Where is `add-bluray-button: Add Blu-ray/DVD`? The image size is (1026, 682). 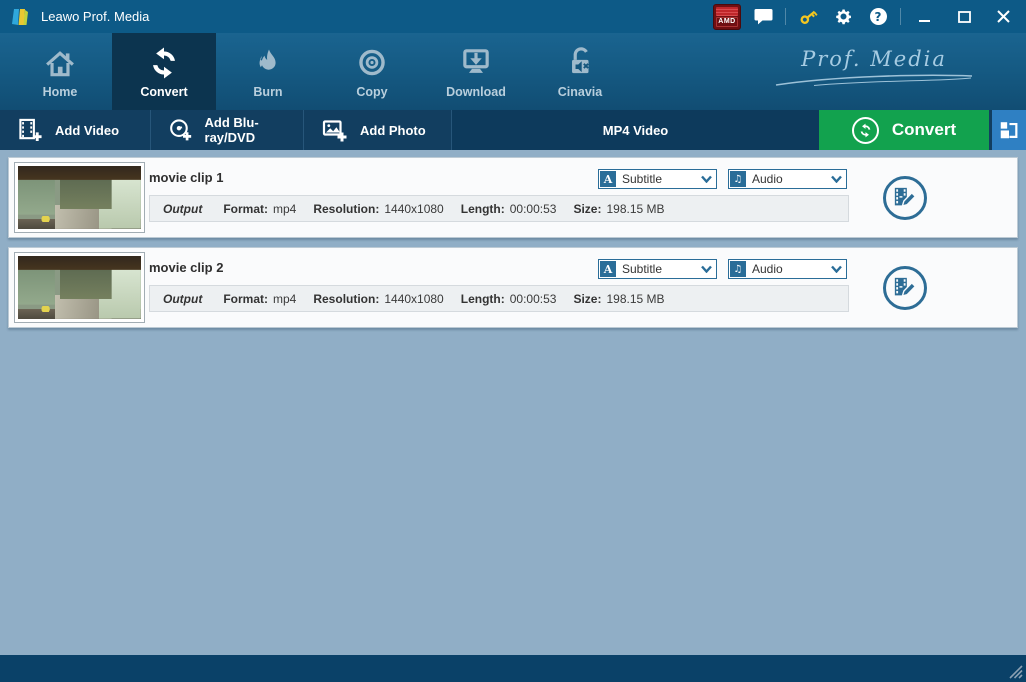
add-bluray-button: Add Blu-ray/DVD is located at coordinates (226, 130).